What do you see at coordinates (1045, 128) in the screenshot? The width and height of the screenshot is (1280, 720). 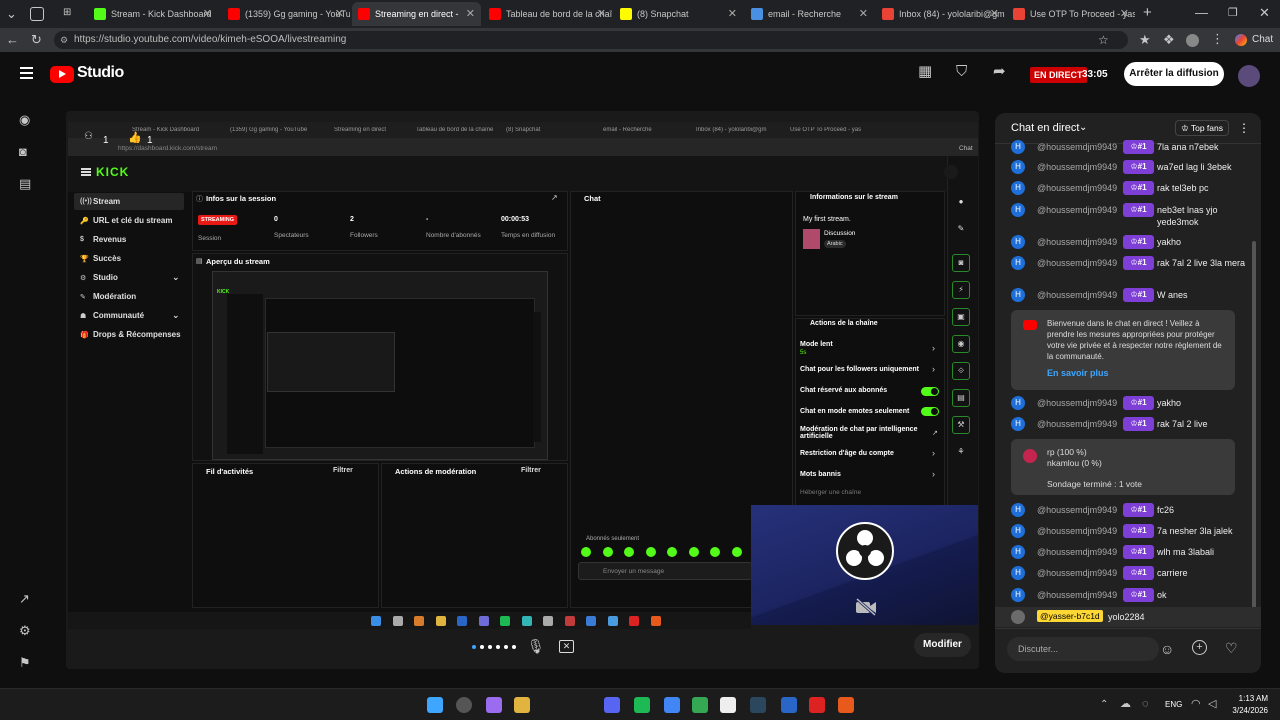 I see `chat-title: Chat en direct` at bounding box center [1045, 128].